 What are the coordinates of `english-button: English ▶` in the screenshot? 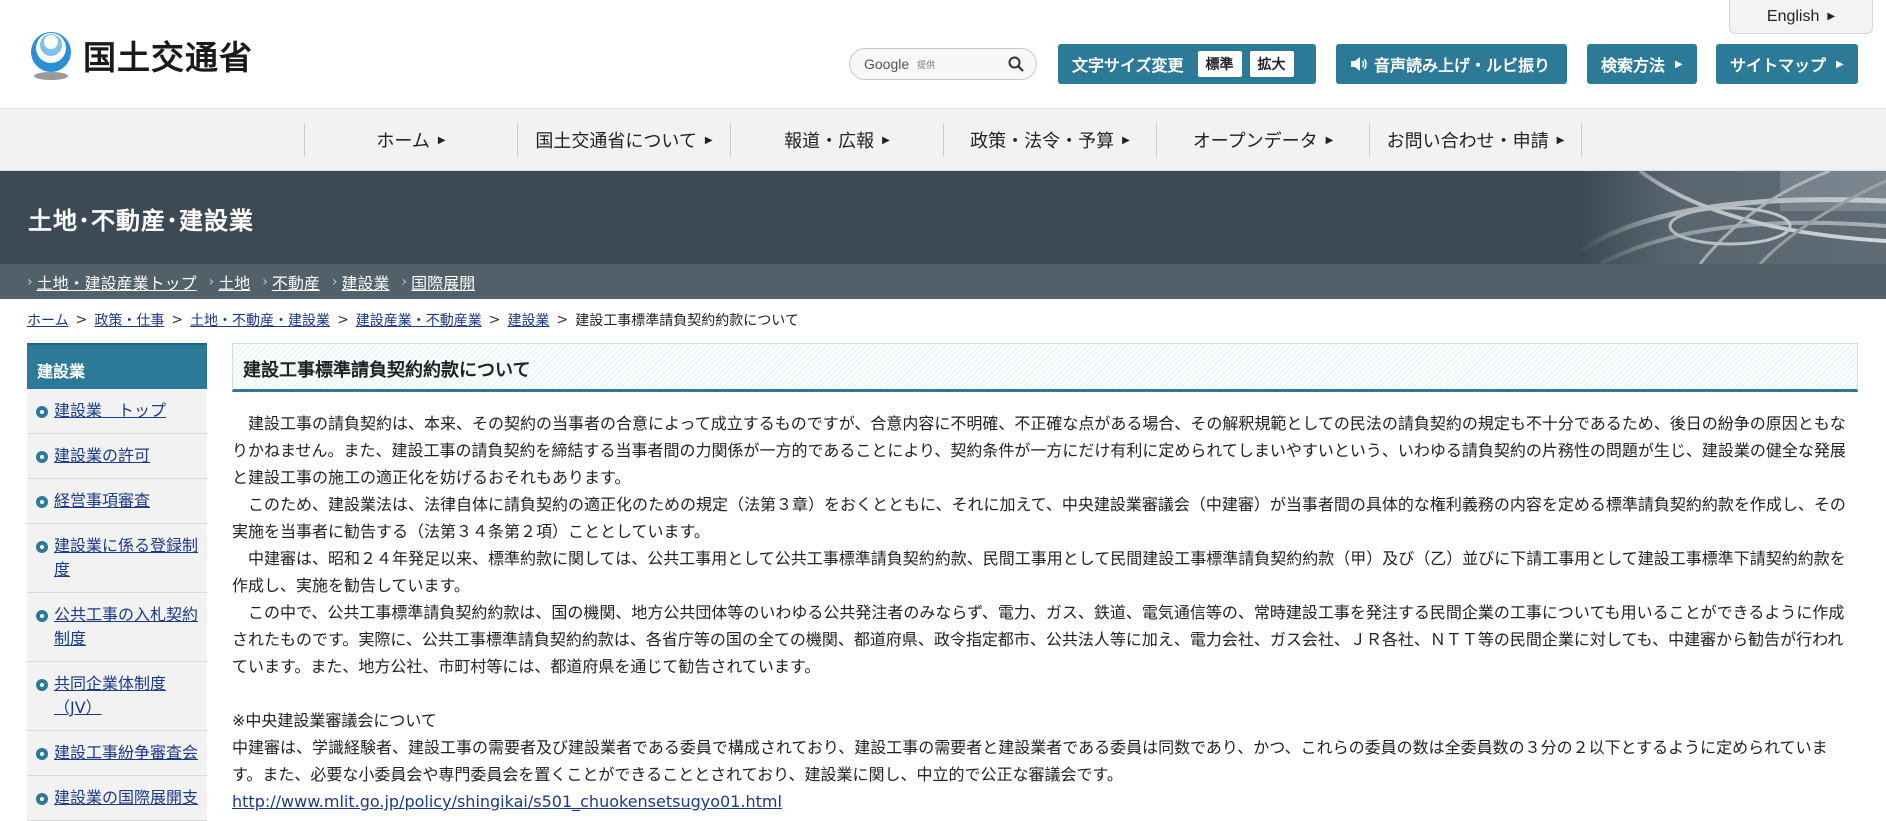 It's located at (1801, 17).